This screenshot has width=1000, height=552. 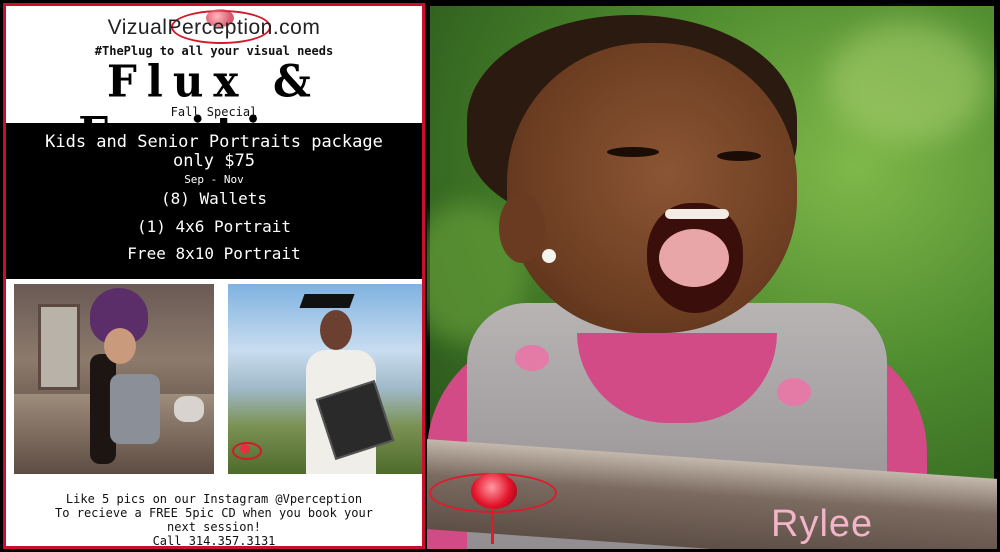 I want to click on body-shape, so click(x=135, y=409).